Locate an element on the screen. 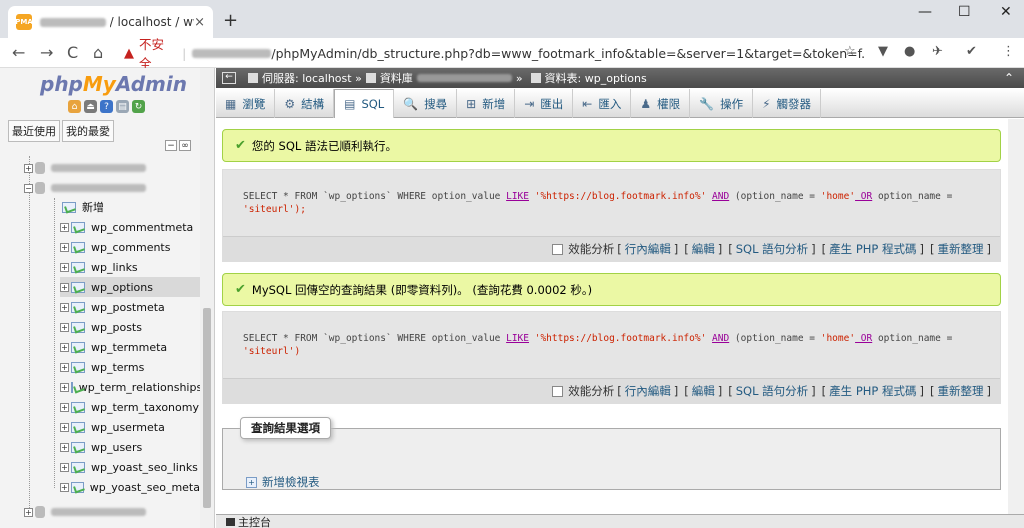 The width and height of the screenshot is (1024, 528). phpmyadmin-logo: phpMyAdmin is located at coordinates (113, 84).